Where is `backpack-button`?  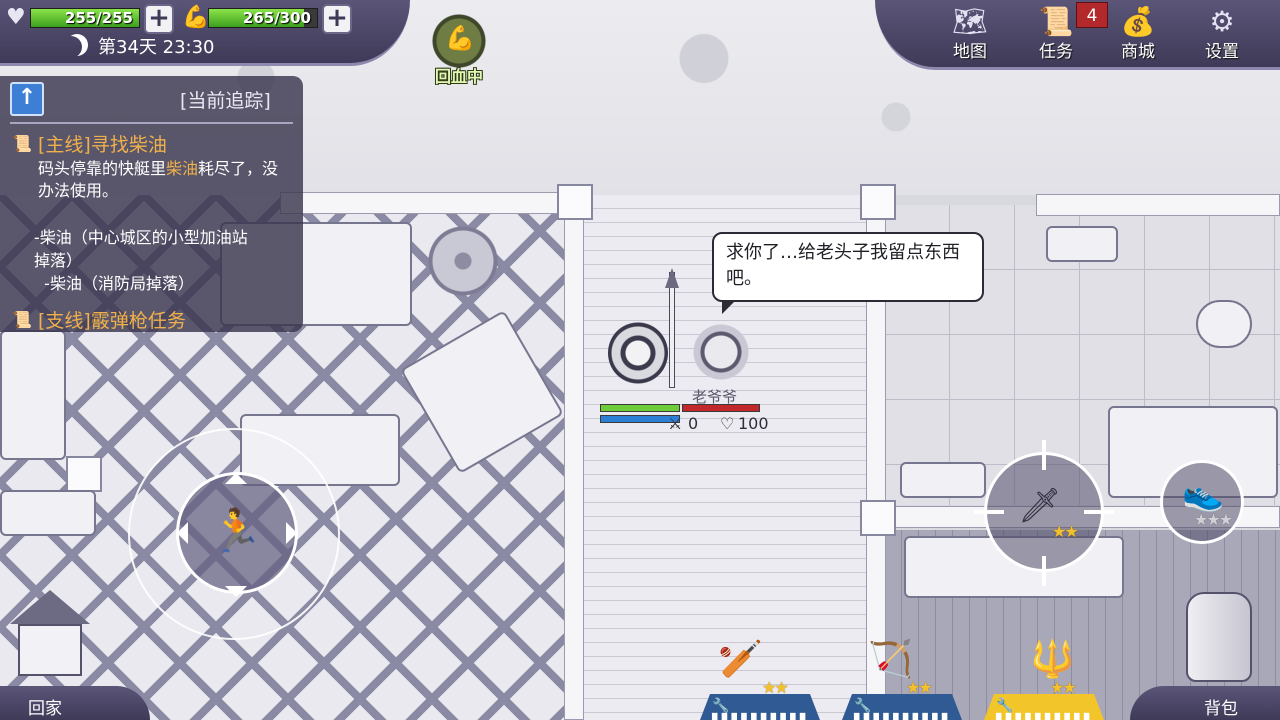
backpack-button is located at coordinates (1219, 637).